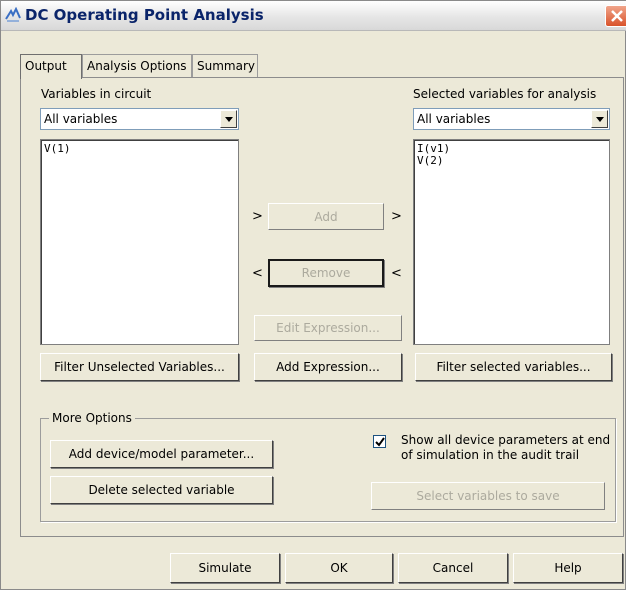 The height and width of the screenshot is (590, 626). What do you see at coordinates (257, 273) in the screenshot?
I see `remove-arrow-left: <` at bounding box center [257, 273].